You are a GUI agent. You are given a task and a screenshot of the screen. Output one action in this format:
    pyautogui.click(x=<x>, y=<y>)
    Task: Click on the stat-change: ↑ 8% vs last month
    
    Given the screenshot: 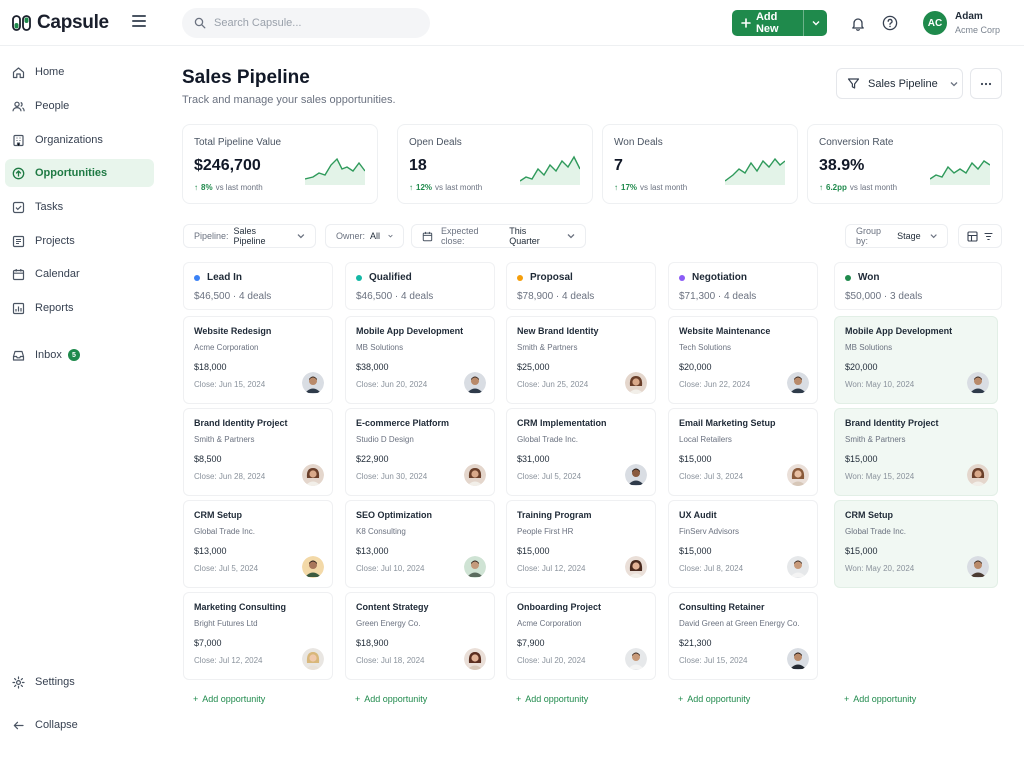 What is the action you would take?
    pyautogui.click(x=228, y=187)
    